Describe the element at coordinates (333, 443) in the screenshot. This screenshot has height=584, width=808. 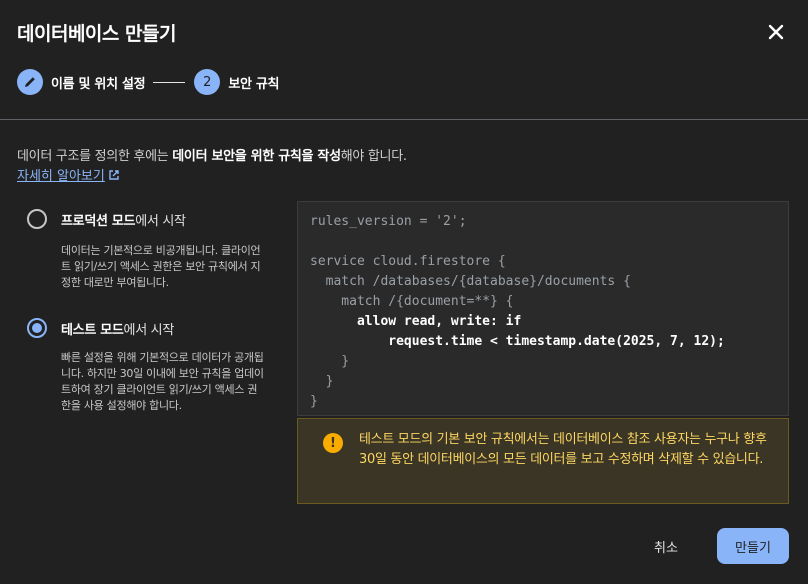
I see `warning-icon: !` at that location.